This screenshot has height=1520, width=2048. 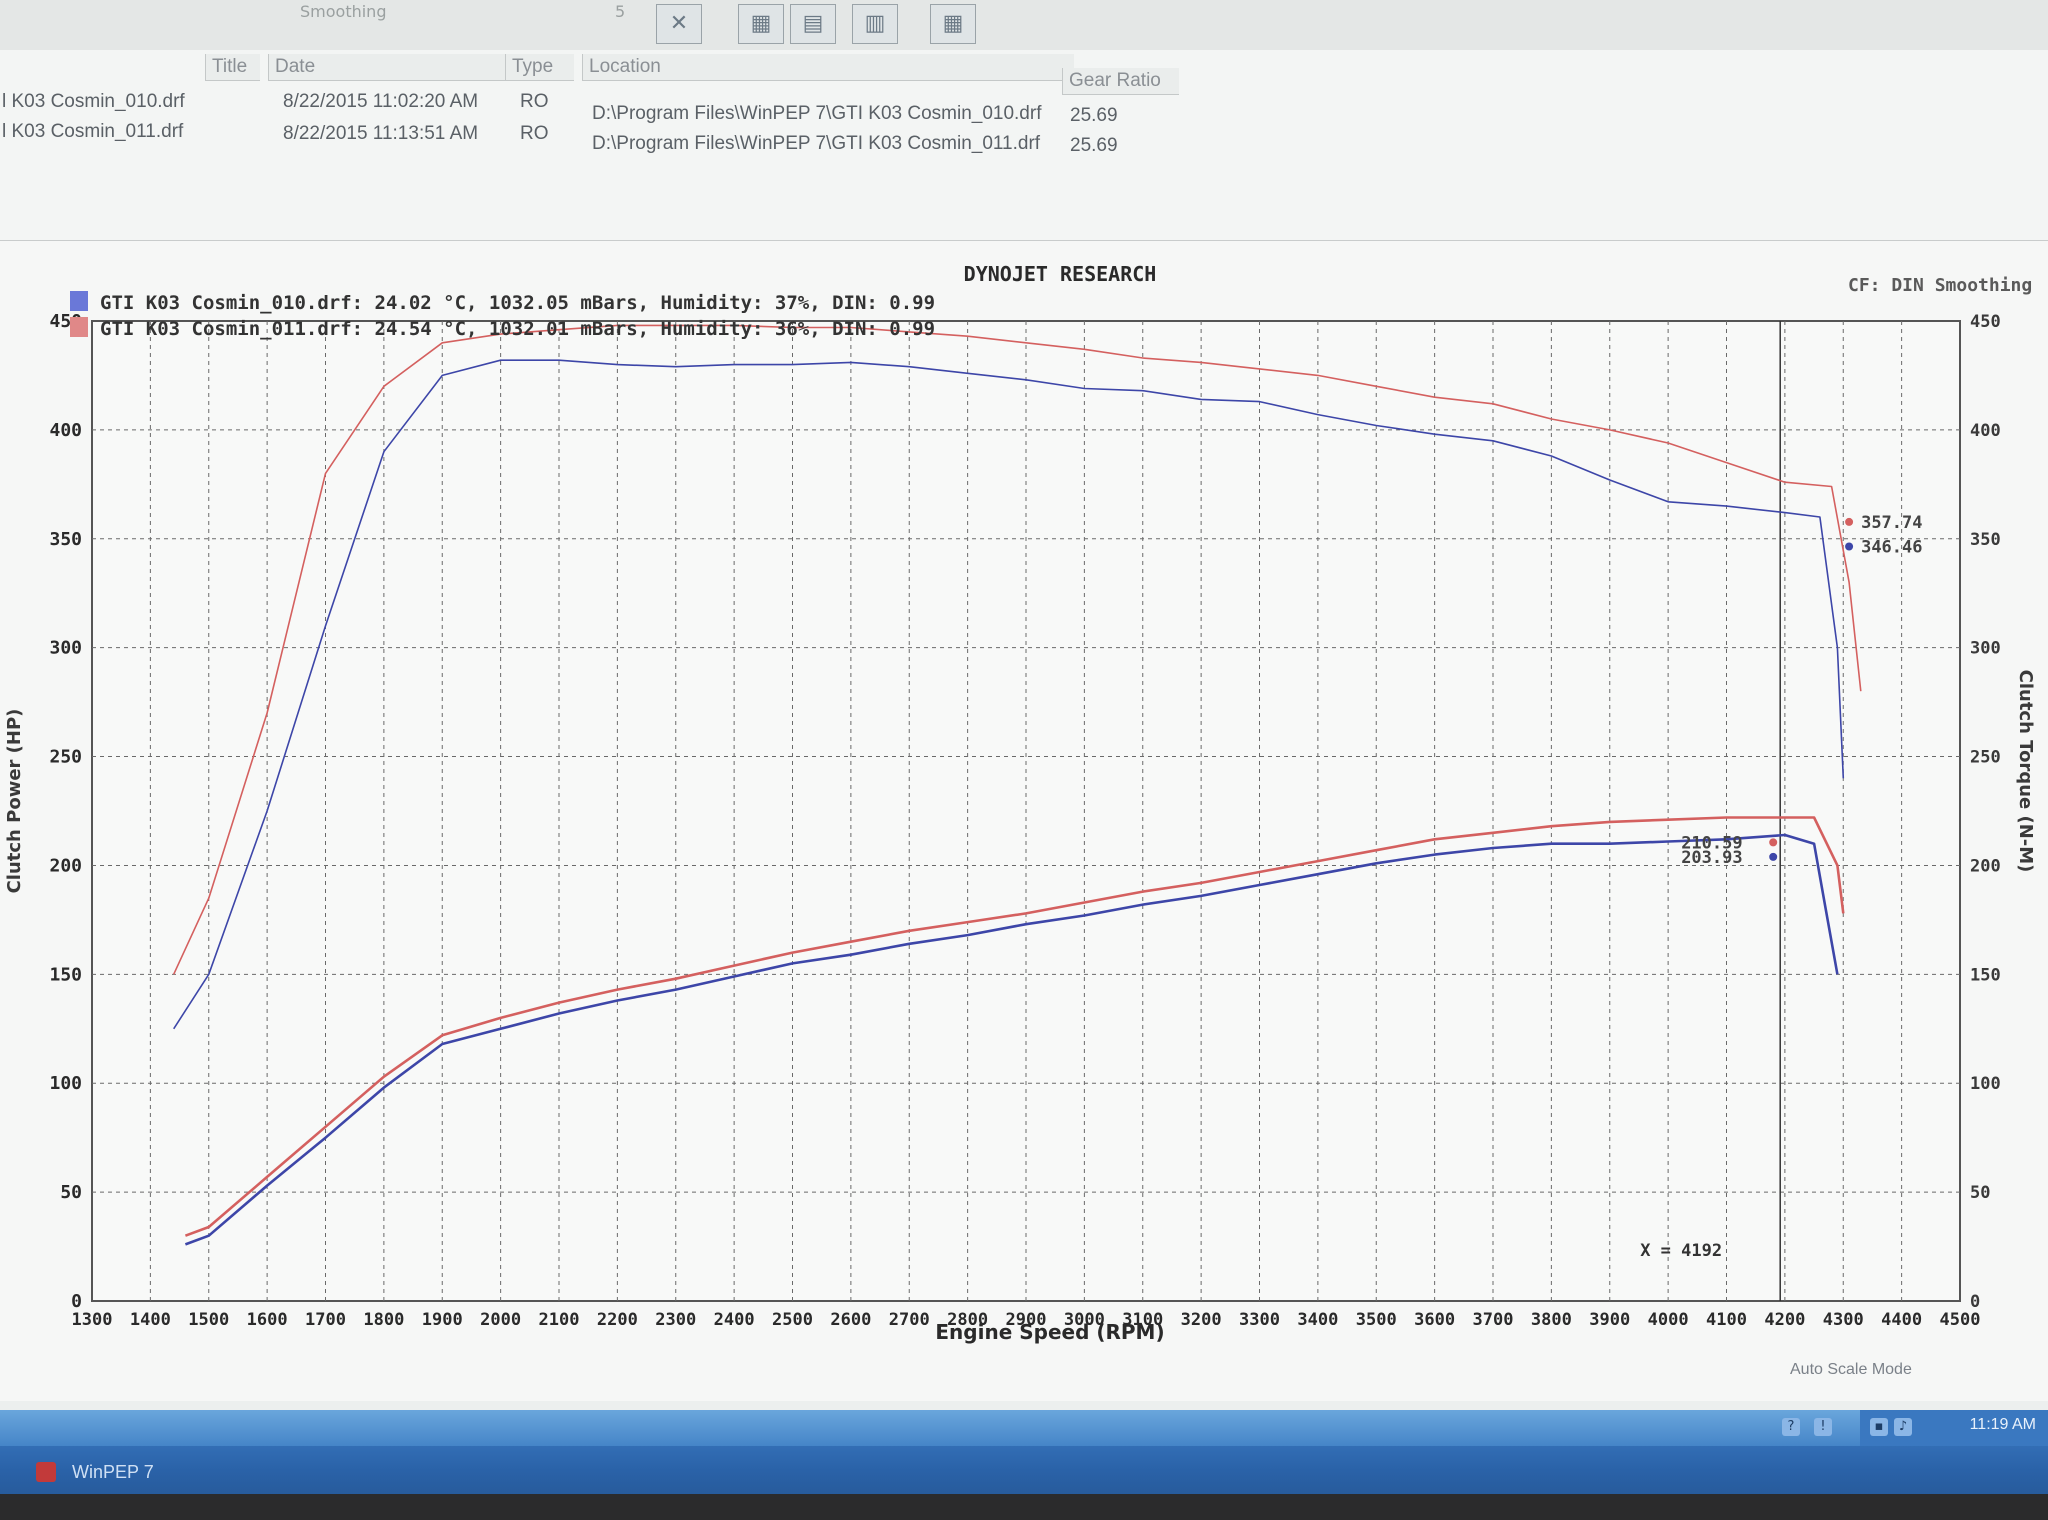 I want to click on winpep-app-icon, so click(x=46, y=1472).